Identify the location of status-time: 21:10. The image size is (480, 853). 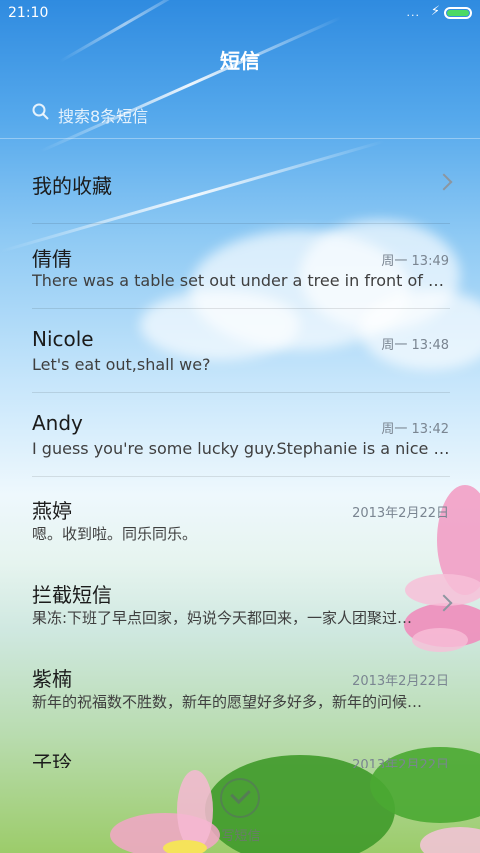
(28, 13).